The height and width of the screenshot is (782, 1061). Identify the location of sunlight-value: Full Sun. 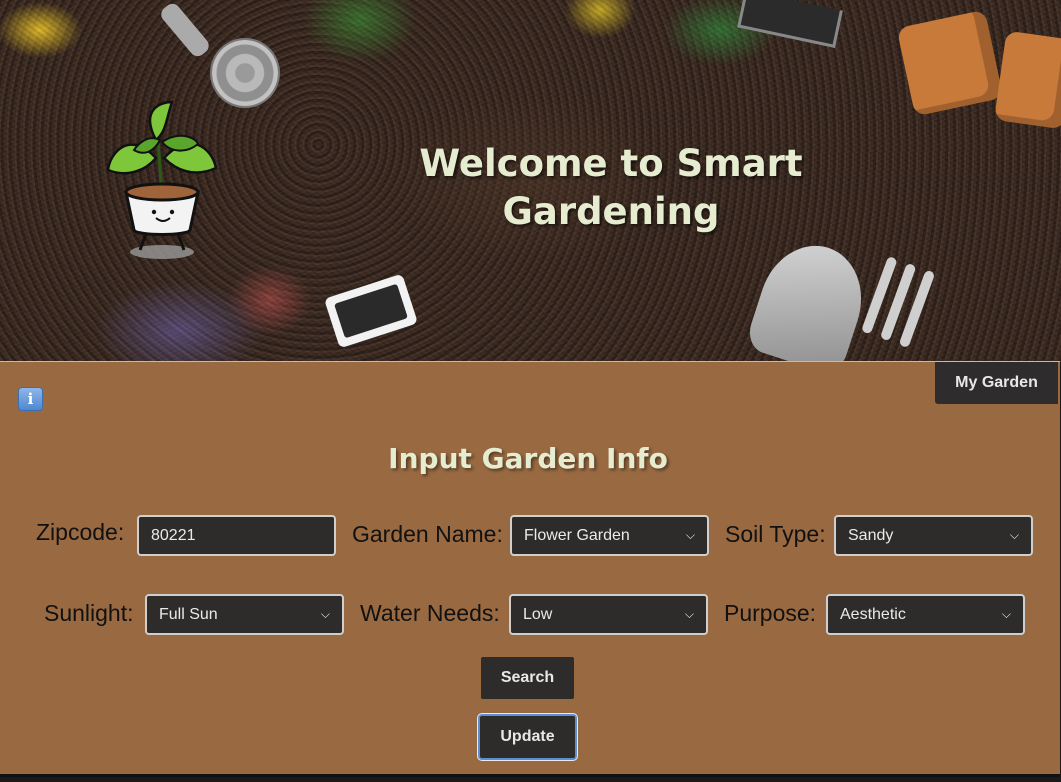
(188, 614).